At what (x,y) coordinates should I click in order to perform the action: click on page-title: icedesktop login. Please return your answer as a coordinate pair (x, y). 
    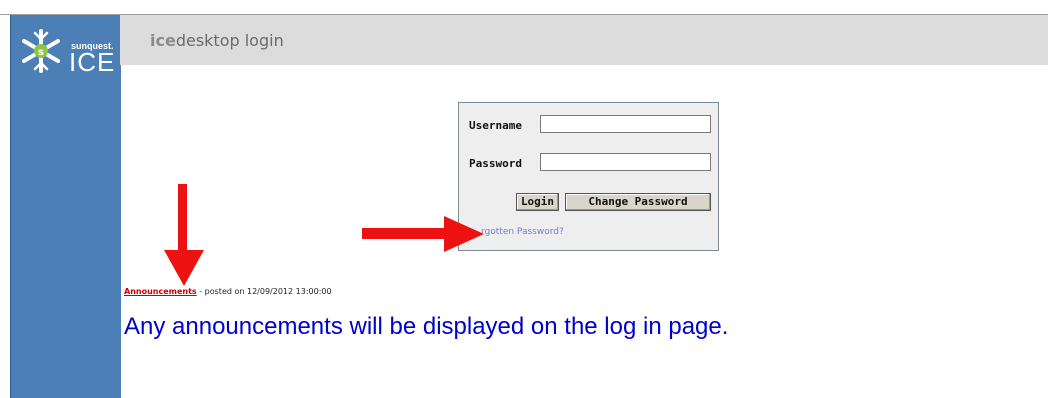
    Looking at the image, I should click on (217, 40).